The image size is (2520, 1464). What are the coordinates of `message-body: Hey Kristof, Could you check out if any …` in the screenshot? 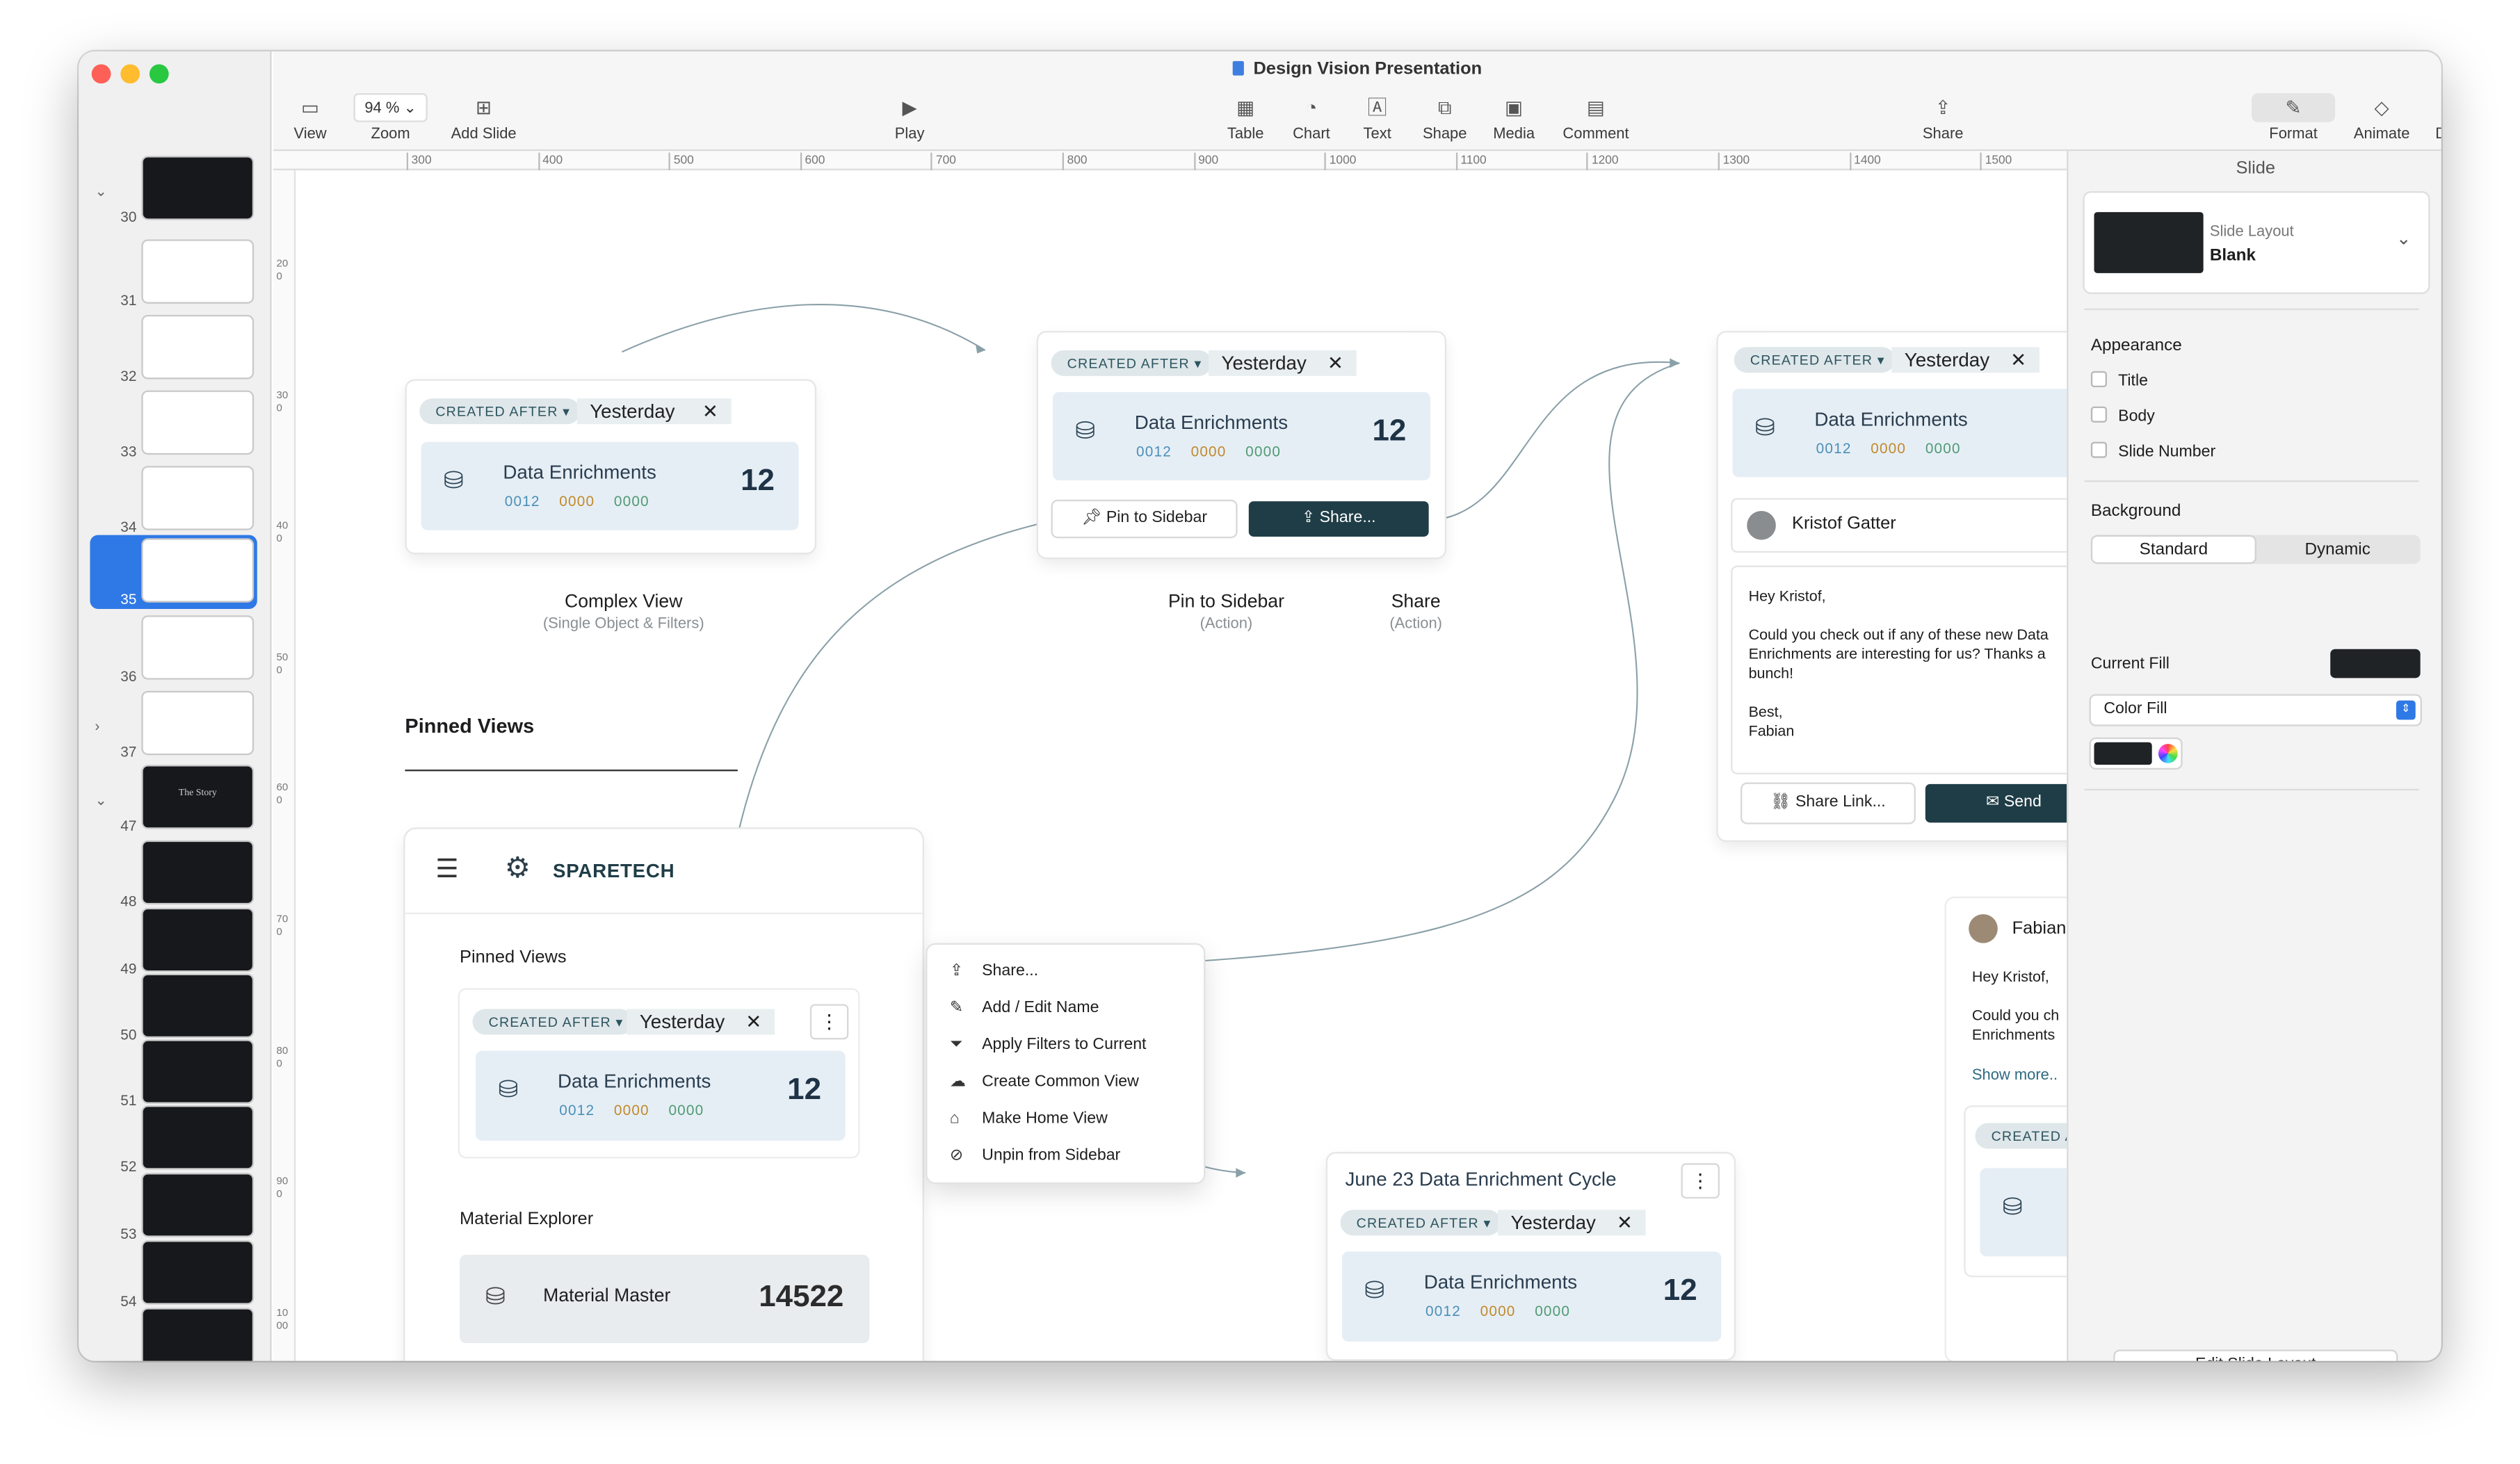 It's located at (1899, 670).